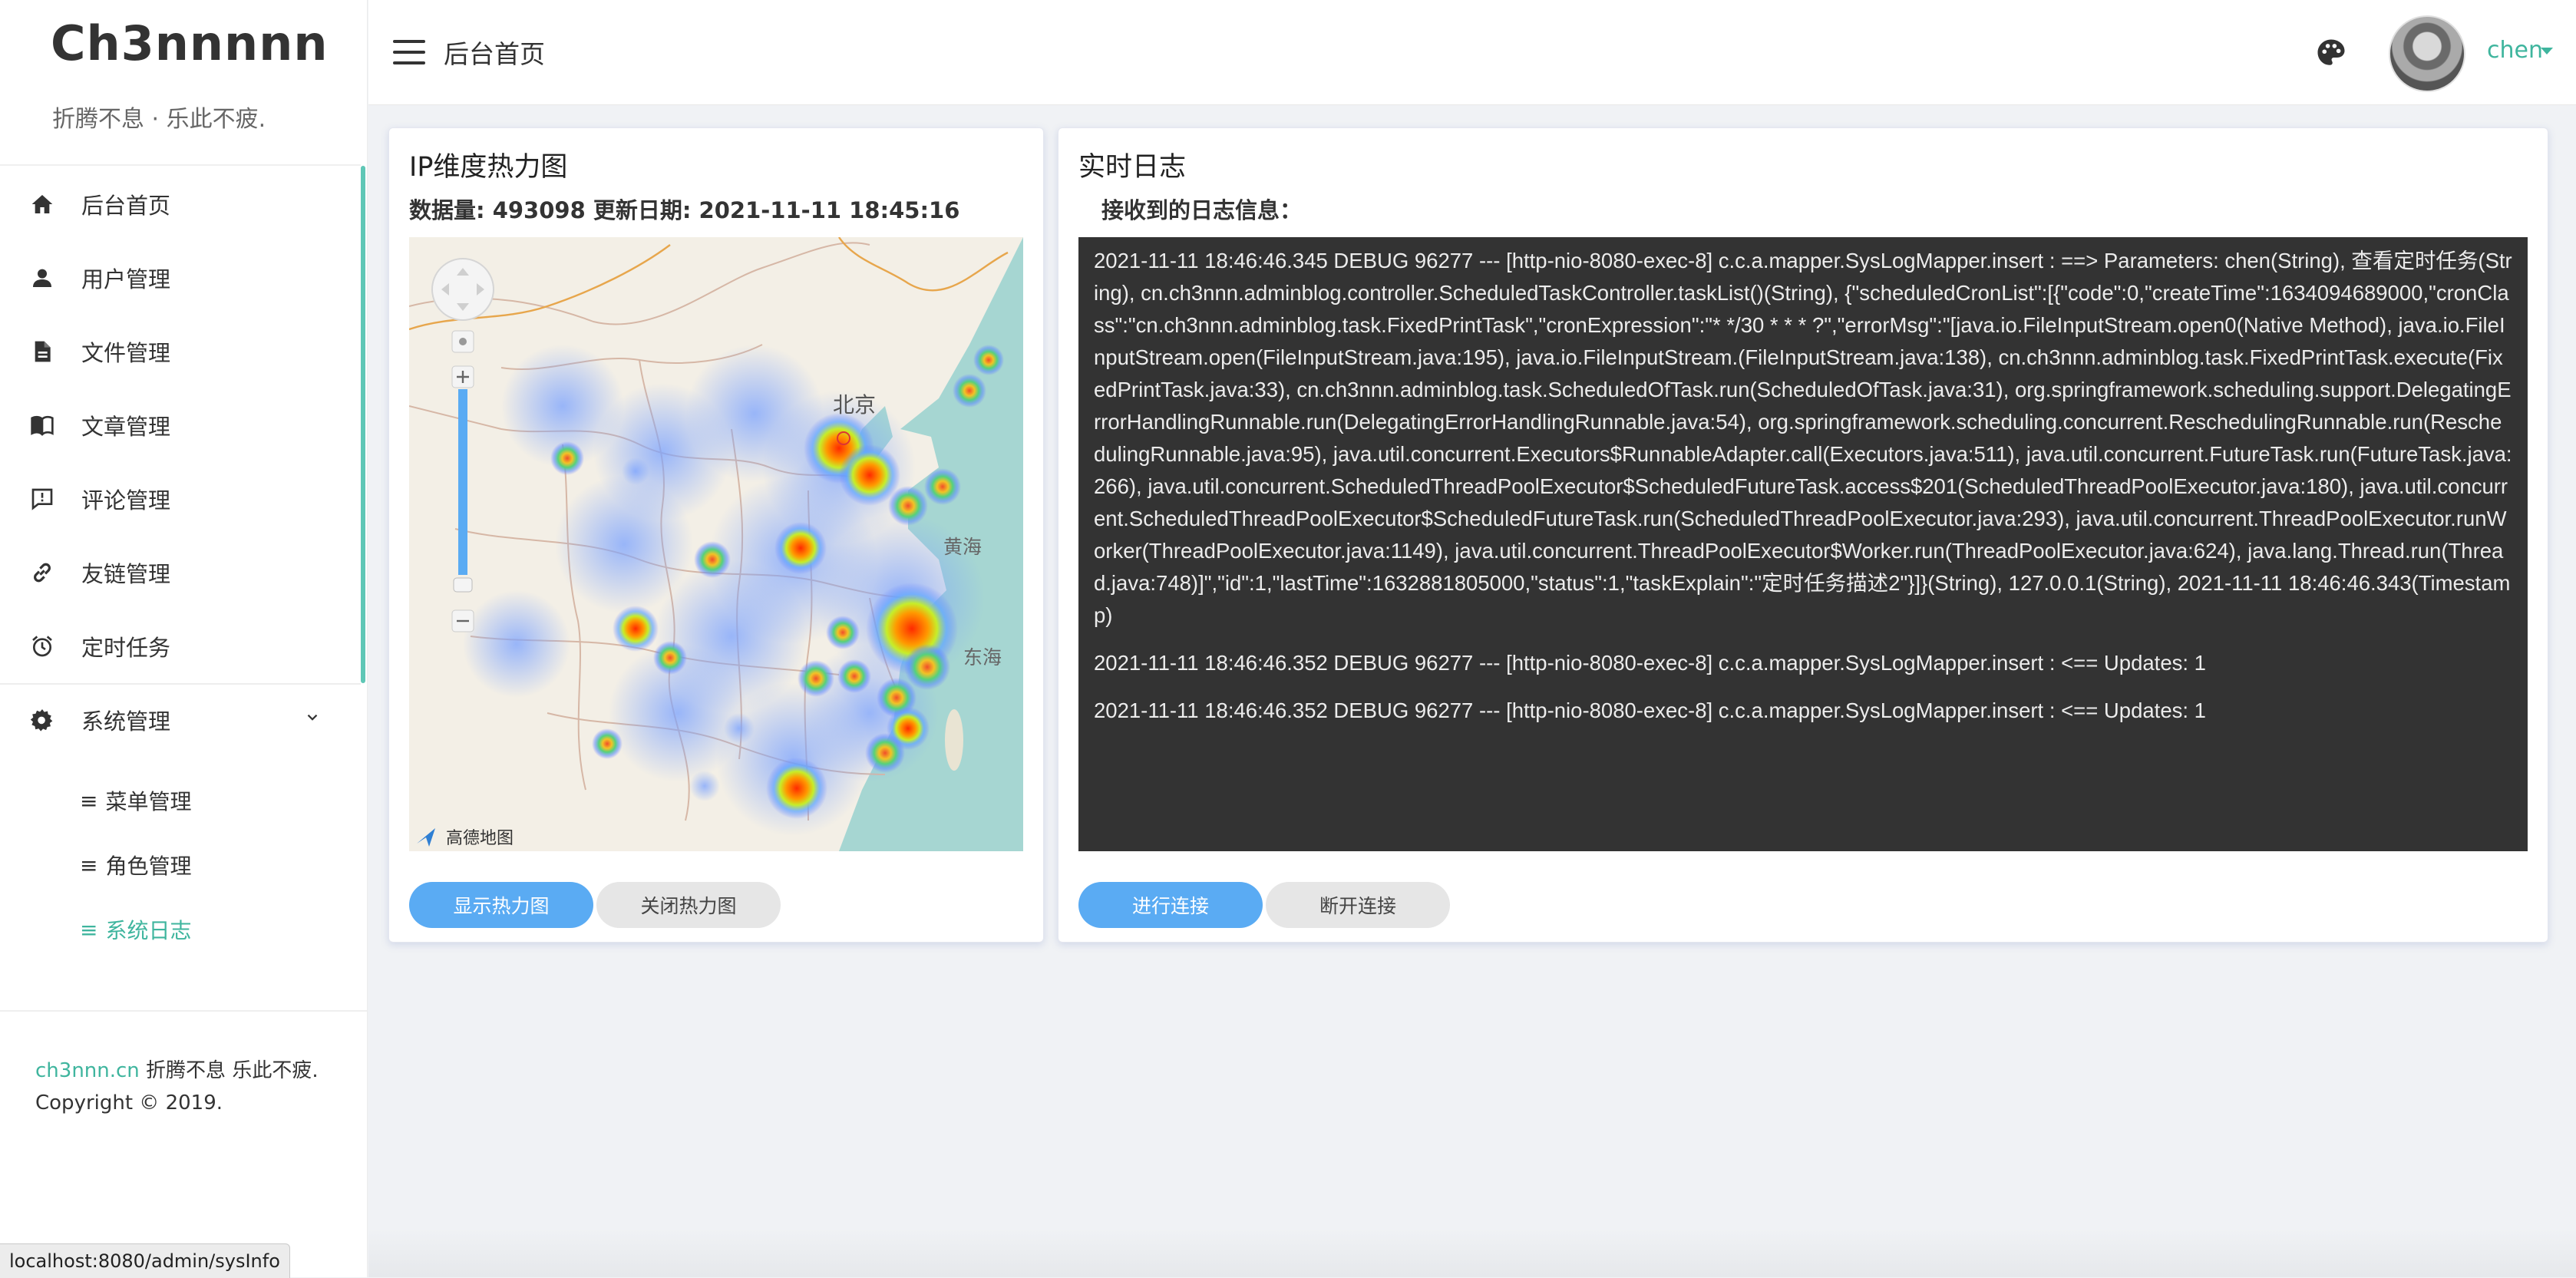 The width and height of the screenshot is (2576, 1278). Describe the element at coordinates (489, 167) in the screenshot. I see `card-title: IP维度热力图` at that location.